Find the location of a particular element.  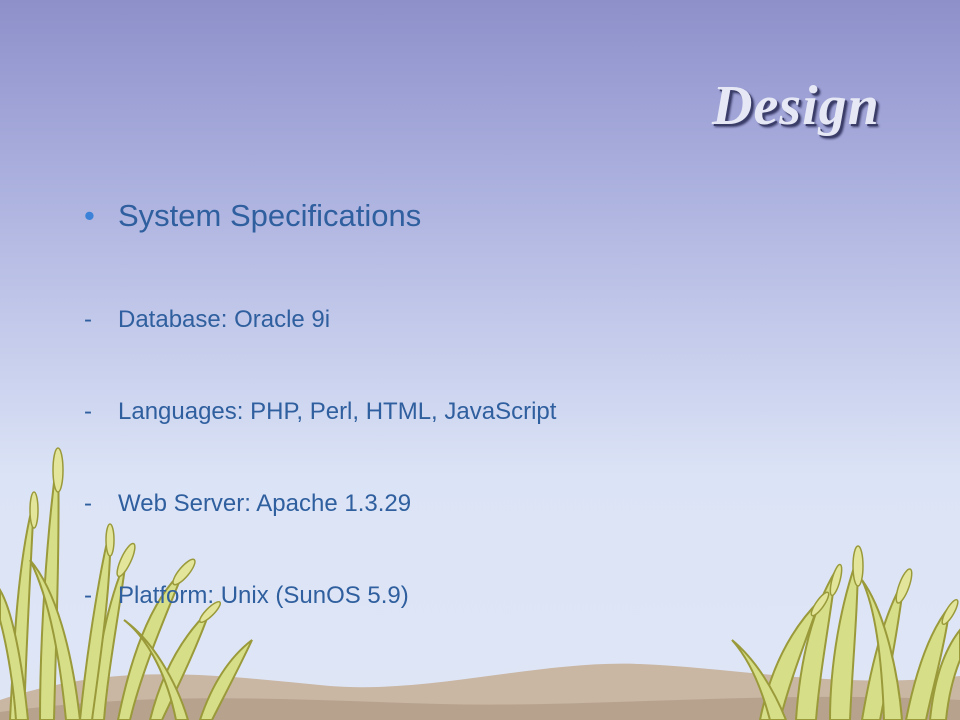

grass-heads-right is located at coordinates (884, 585).